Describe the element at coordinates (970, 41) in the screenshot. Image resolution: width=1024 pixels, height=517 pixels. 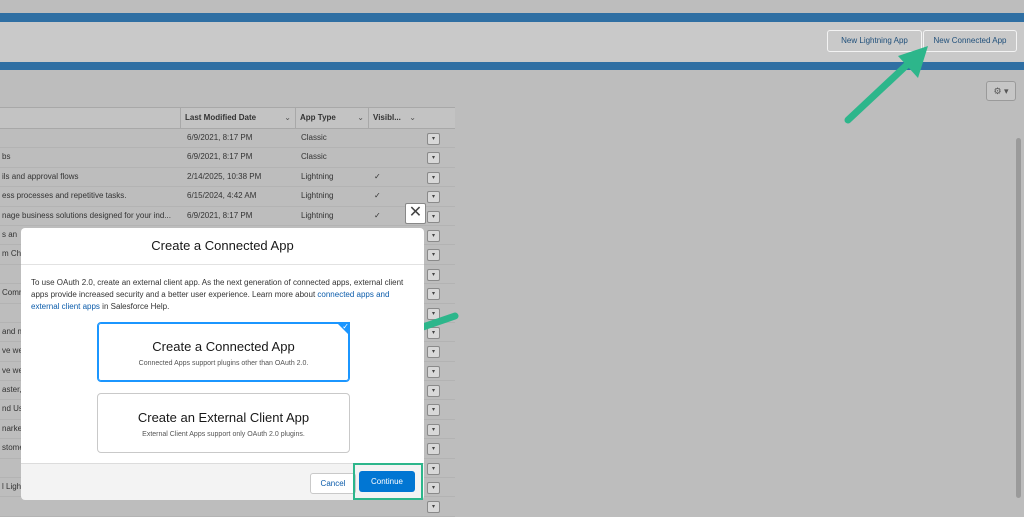
I see `new-connected-app-button: New Connected App` at that location.